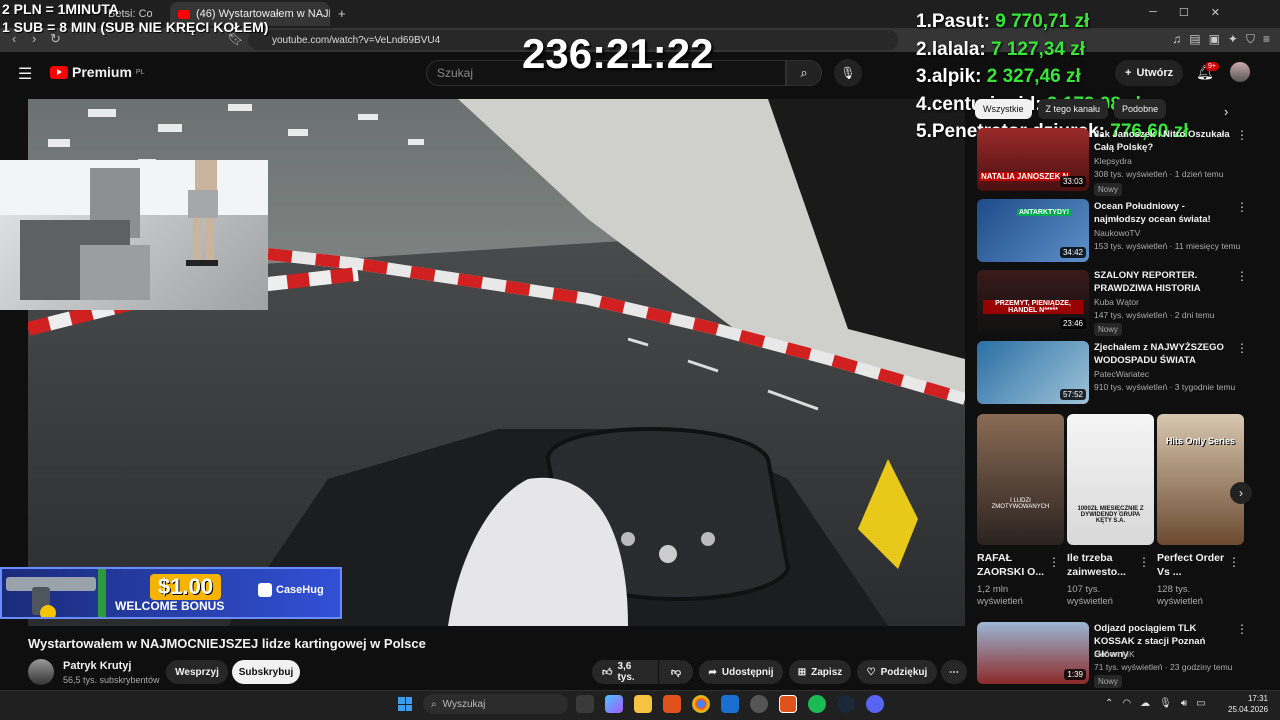  Describe the element at coordinates (1200, 479) in the screenshot. I see `short-thumbnail: Hits Only Series` at that location.